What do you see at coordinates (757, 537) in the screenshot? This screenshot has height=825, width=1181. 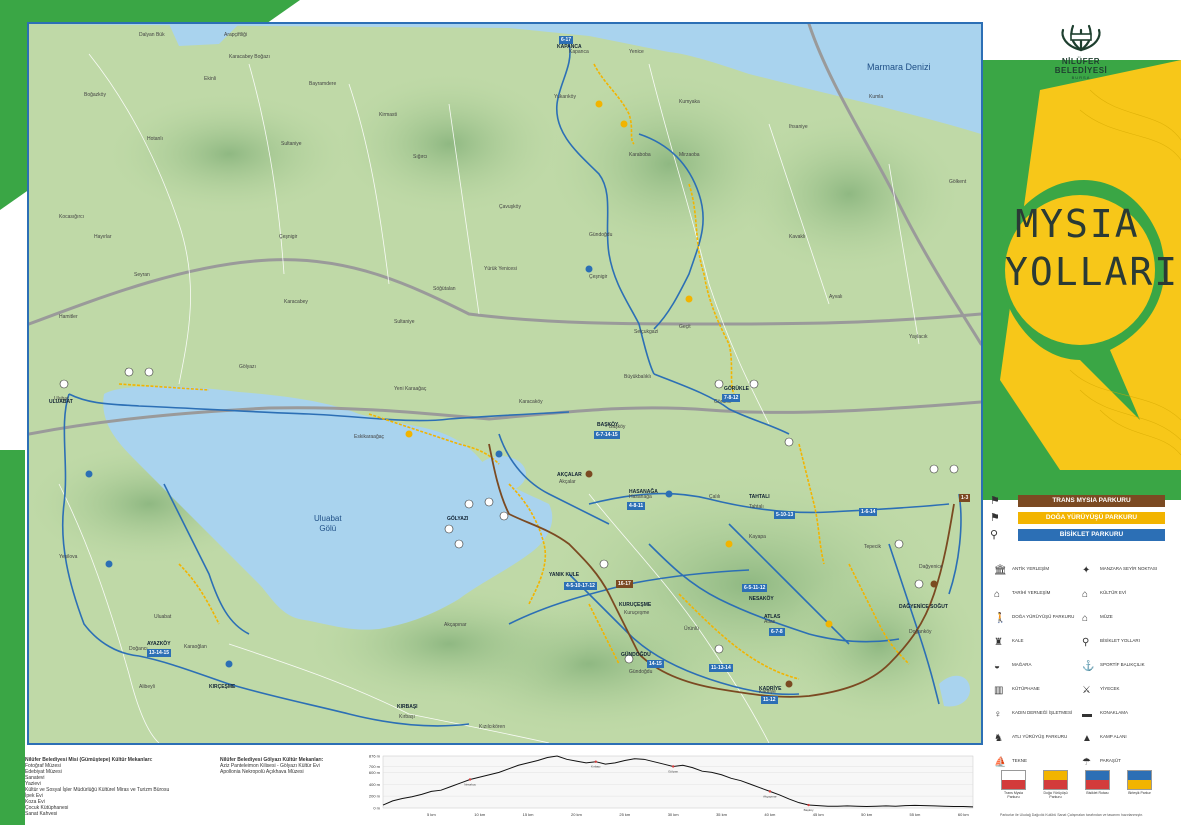 I see `place-label: Kayapa` at bounding box center [757, 537].